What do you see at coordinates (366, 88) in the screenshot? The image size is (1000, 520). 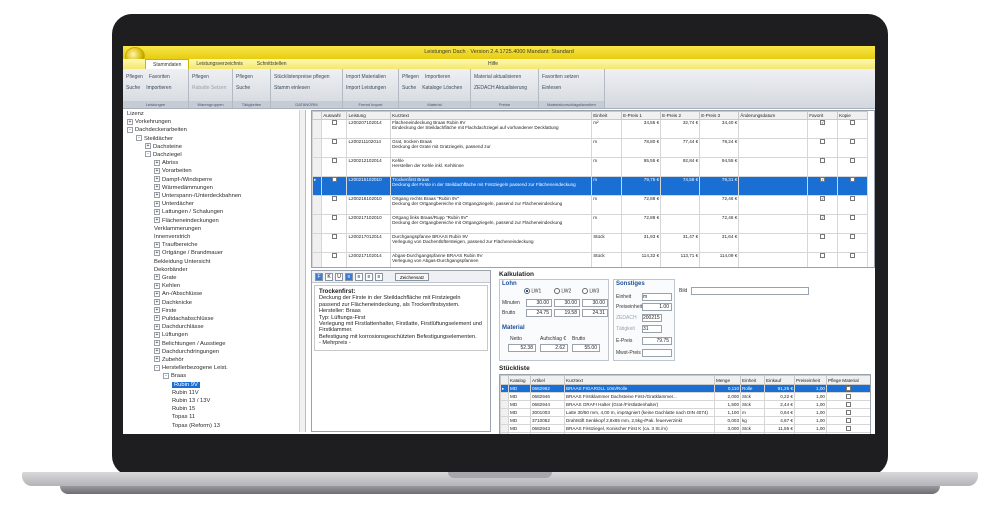 I see `ribbon-button: Import Leistungen` at bounding box center [366, 88].